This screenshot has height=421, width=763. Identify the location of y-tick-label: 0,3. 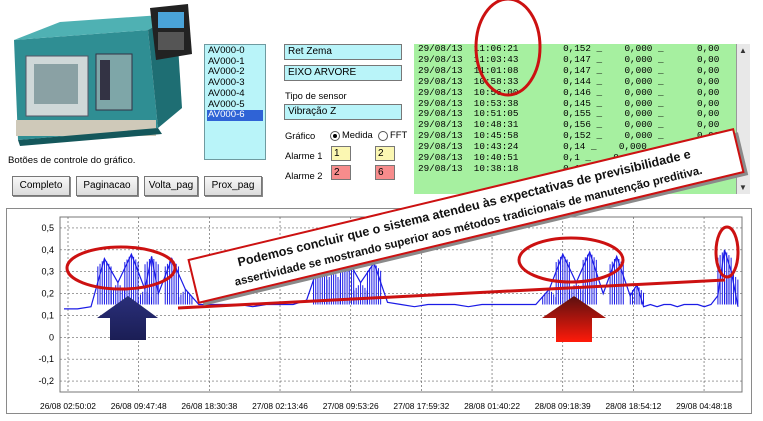
(47, 272).